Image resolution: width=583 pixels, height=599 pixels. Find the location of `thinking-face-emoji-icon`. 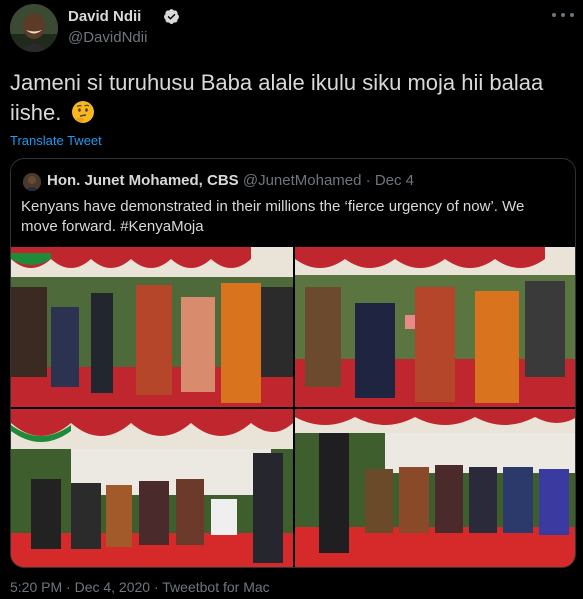

thinking-face-emoji-icon is located at coordinates (83, 112).